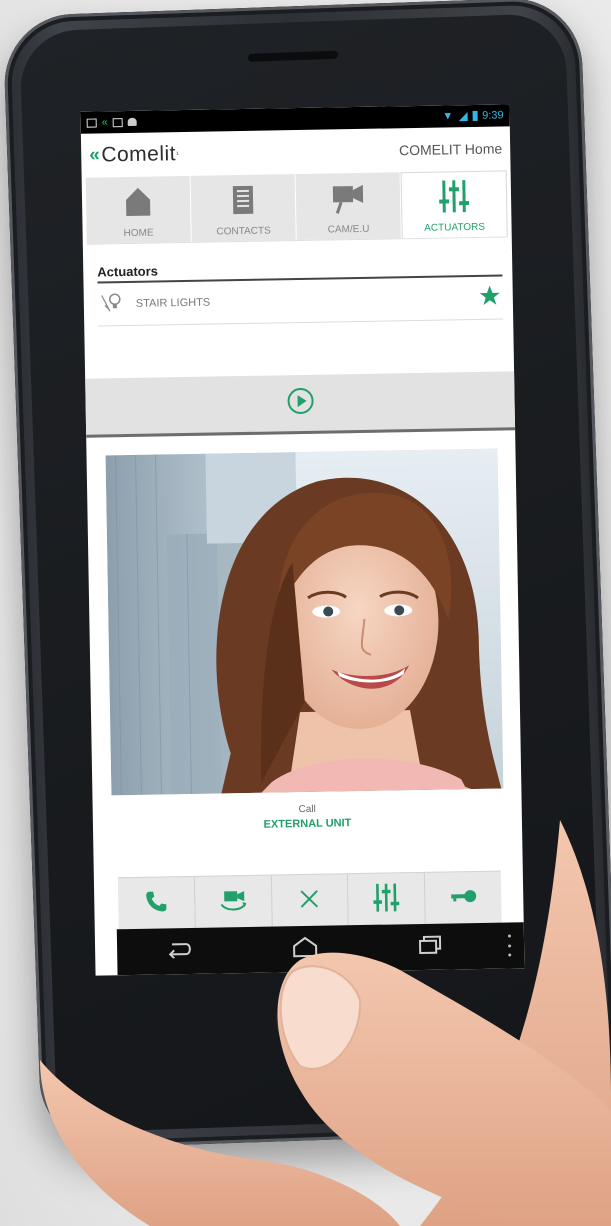  I want to click on contacts-icon, so click(243, 200).